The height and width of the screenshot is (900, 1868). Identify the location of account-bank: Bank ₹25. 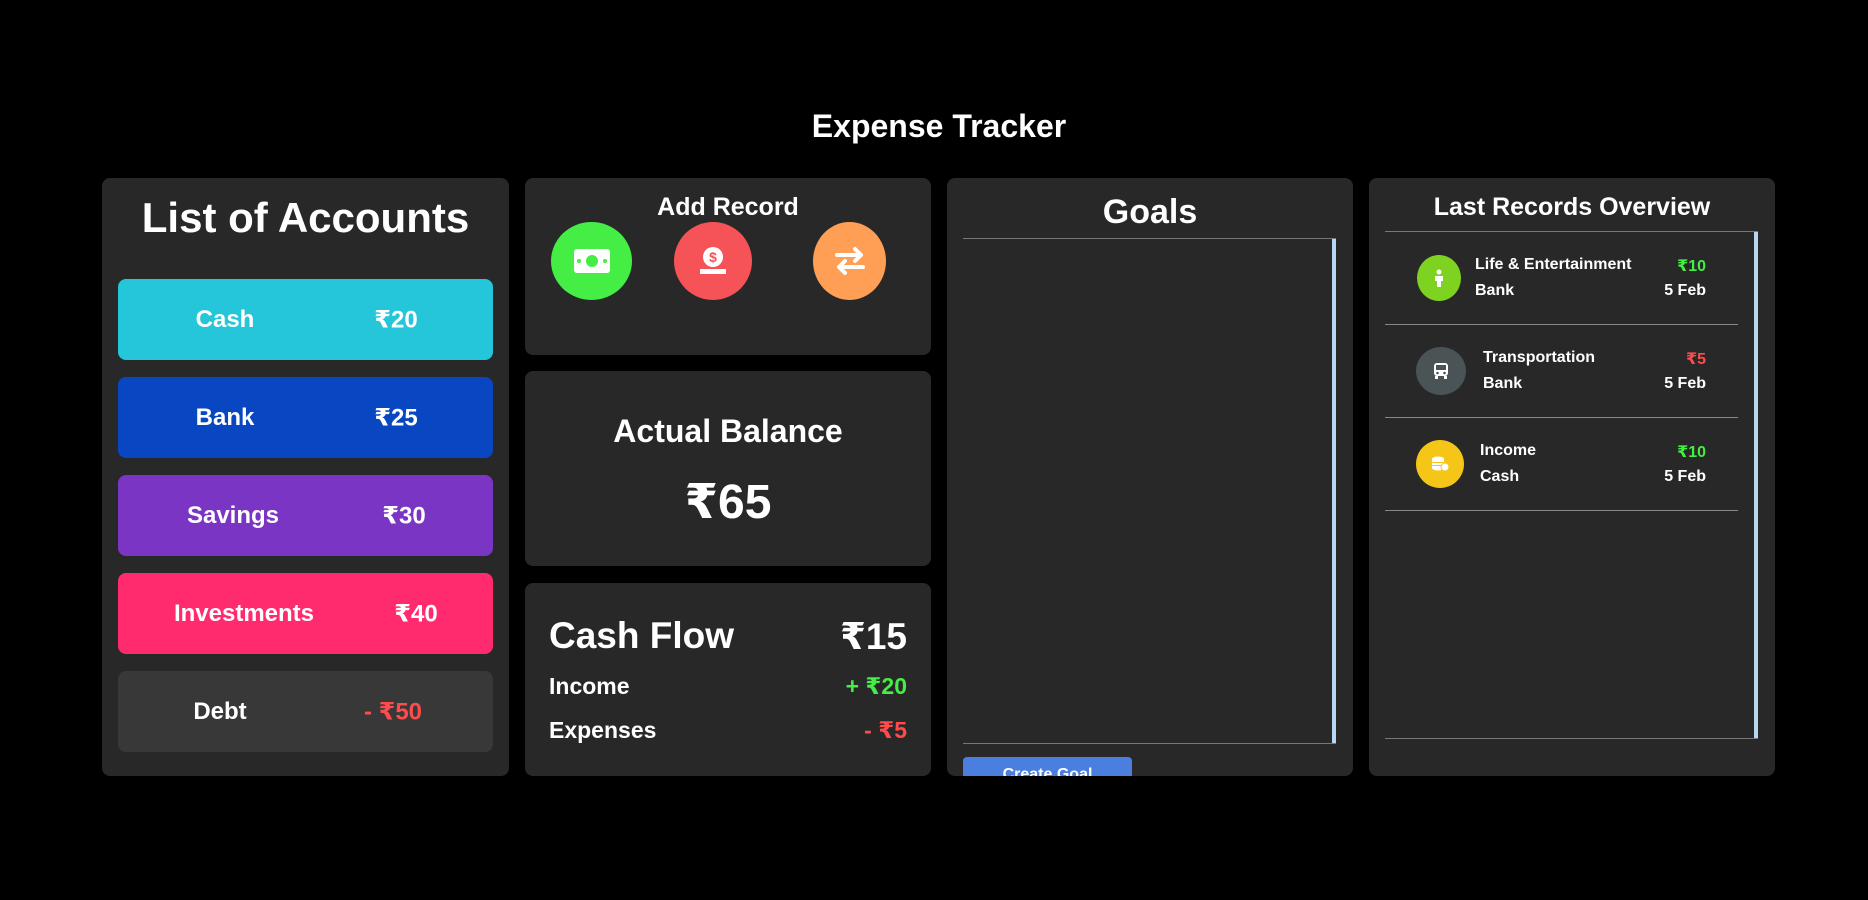
(305, 417).